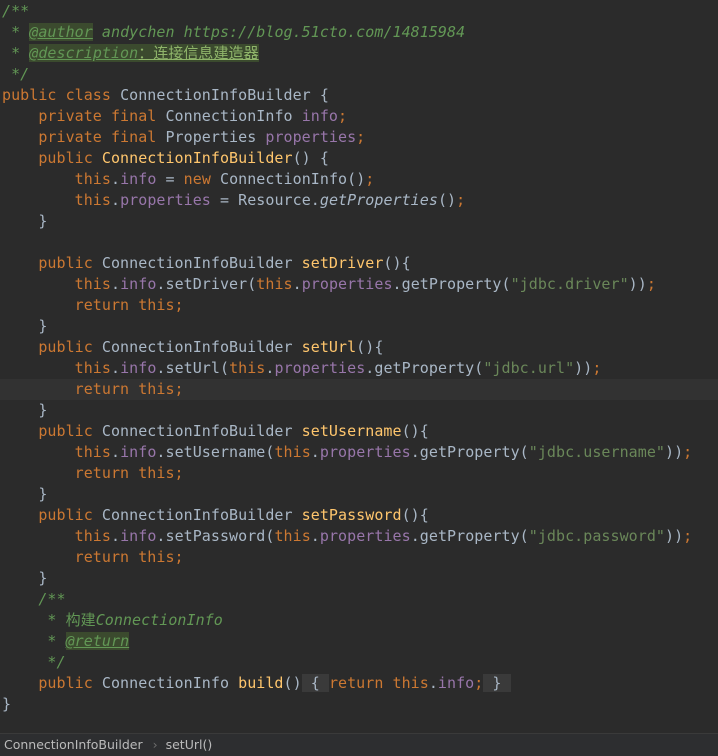 Image resolution: width=718 pixels, height=756 pixels. What do you see at coordinates (359, 116) in the screenshot?
I see `code-line: private final ConnectionInfo info;` at bounding box center [359, 116].